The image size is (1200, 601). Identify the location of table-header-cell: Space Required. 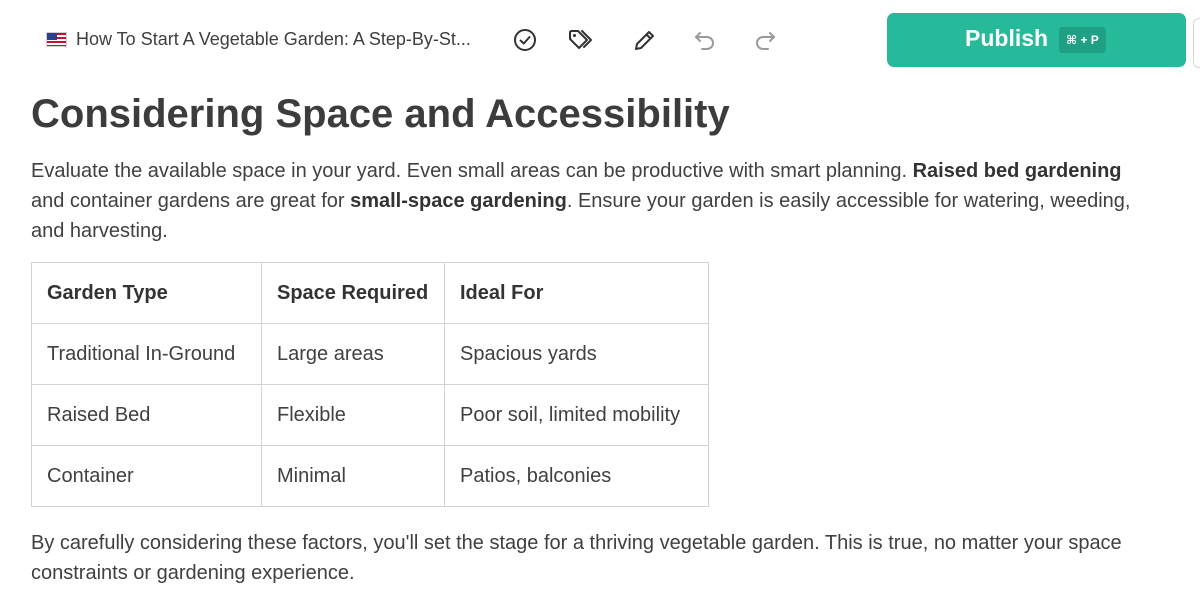
(353, 293).